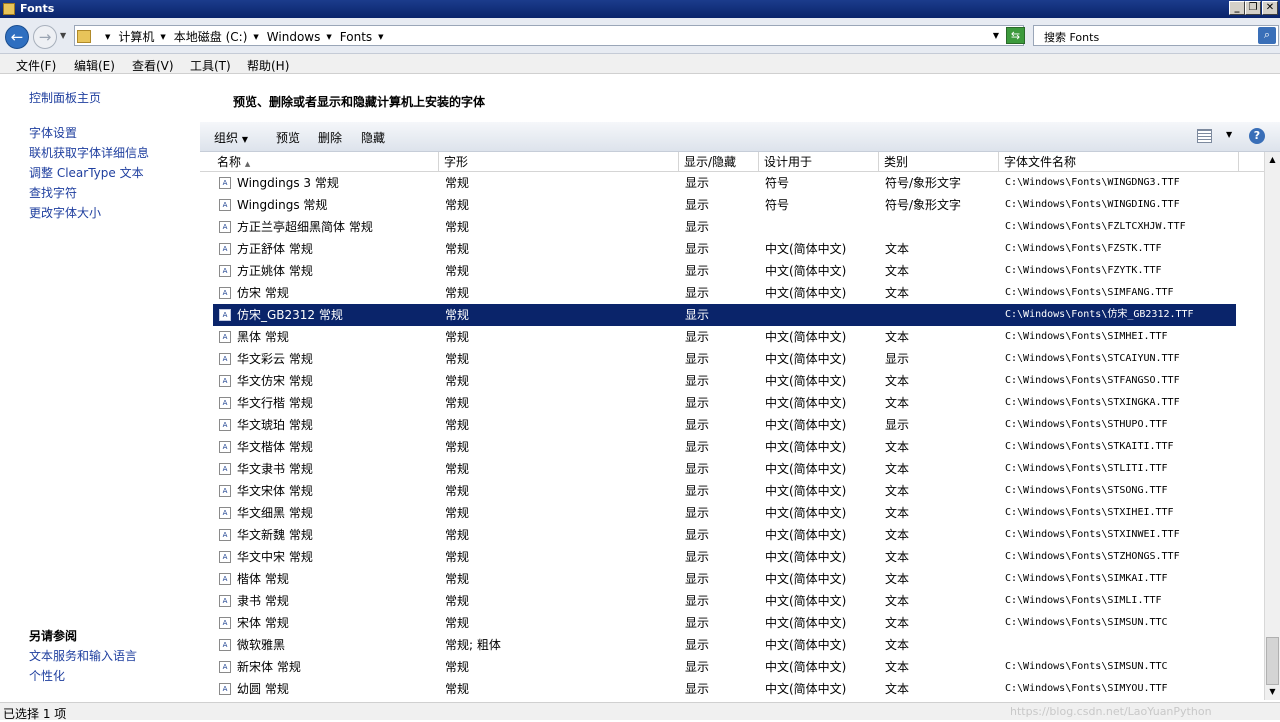 The width and height of the screenshot is (1280, 722). What do you see at coordinates (1156, 35) in the screenshot?
I see `search-input: 搜索 Fonts ⌕` at bounding box center [1156, 35].